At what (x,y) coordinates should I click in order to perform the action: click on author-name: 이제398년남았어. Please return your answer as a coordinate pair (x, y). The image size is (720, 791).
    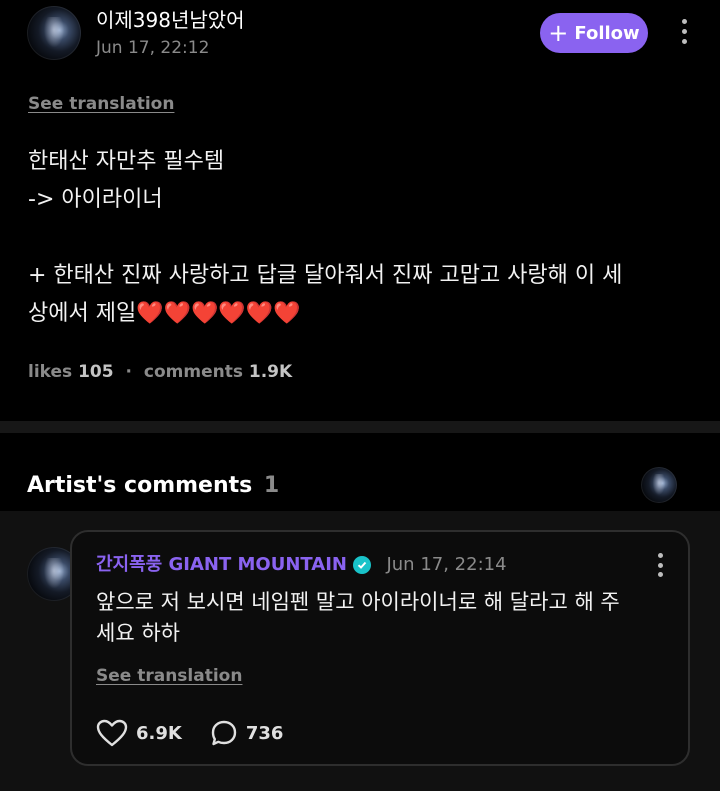
    Looking at the image, I should click on (170, 20).